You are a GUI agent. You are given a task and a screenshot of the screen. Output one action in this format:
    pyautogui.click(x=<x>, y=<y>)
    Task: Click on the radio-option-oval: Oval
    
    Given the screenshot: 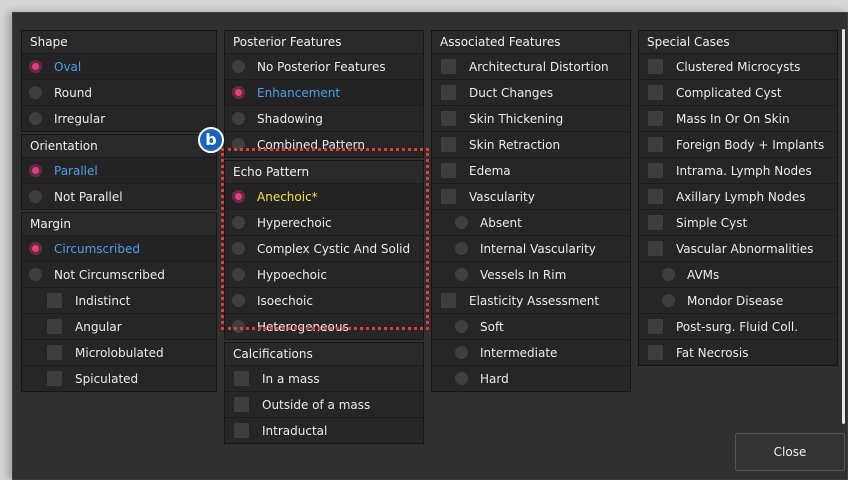 What is the action you would take?
    pyautogui.click(x=119, y=66)
    